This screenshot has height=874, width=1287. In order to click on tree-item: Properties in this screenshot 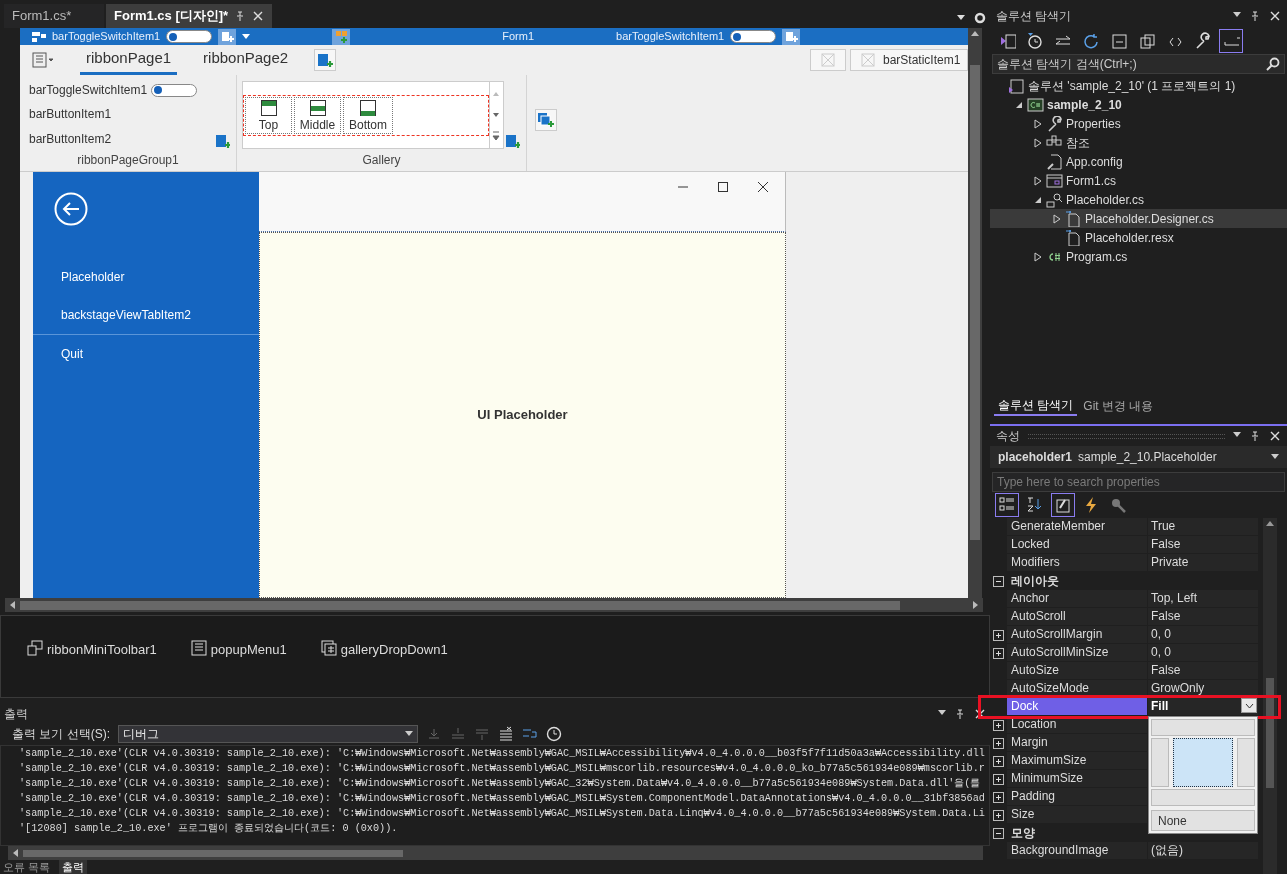, I will do `click(1138, 123)`.